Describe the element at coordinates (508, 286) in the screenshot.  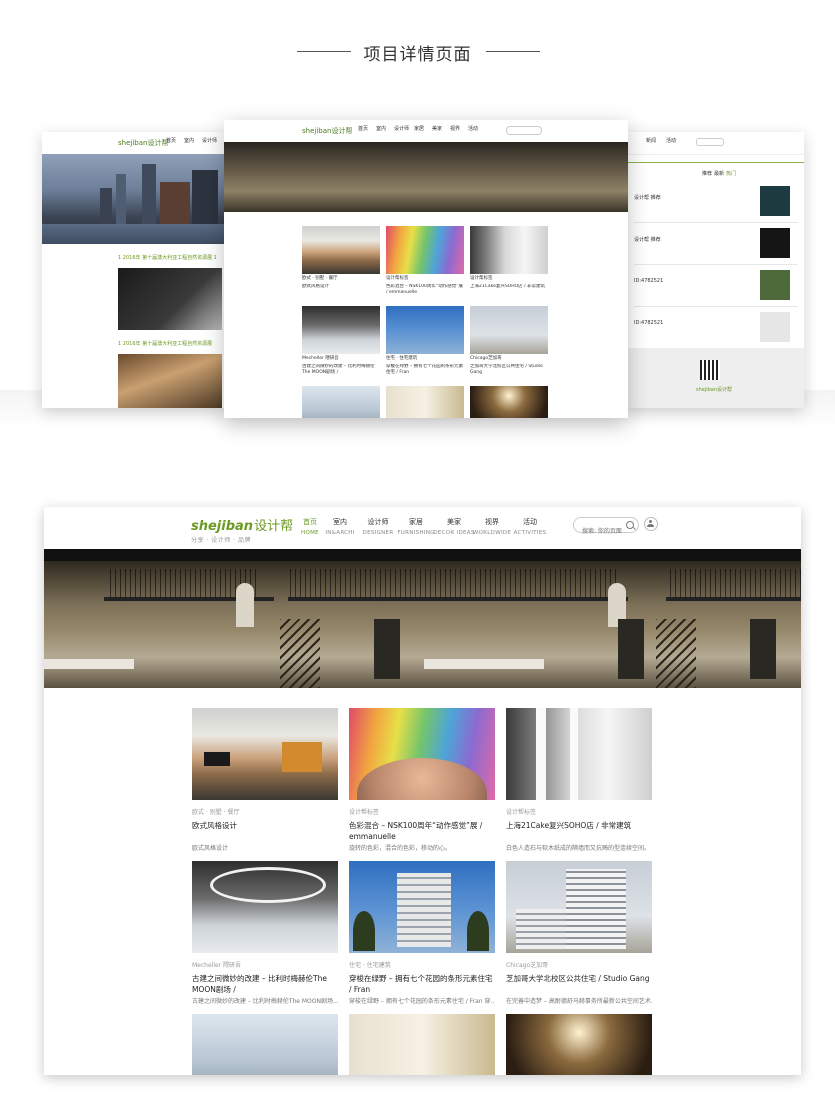
I see `preview-card-title: 上海21Cake复兴SOHO店 / 非常建筑` at that location.